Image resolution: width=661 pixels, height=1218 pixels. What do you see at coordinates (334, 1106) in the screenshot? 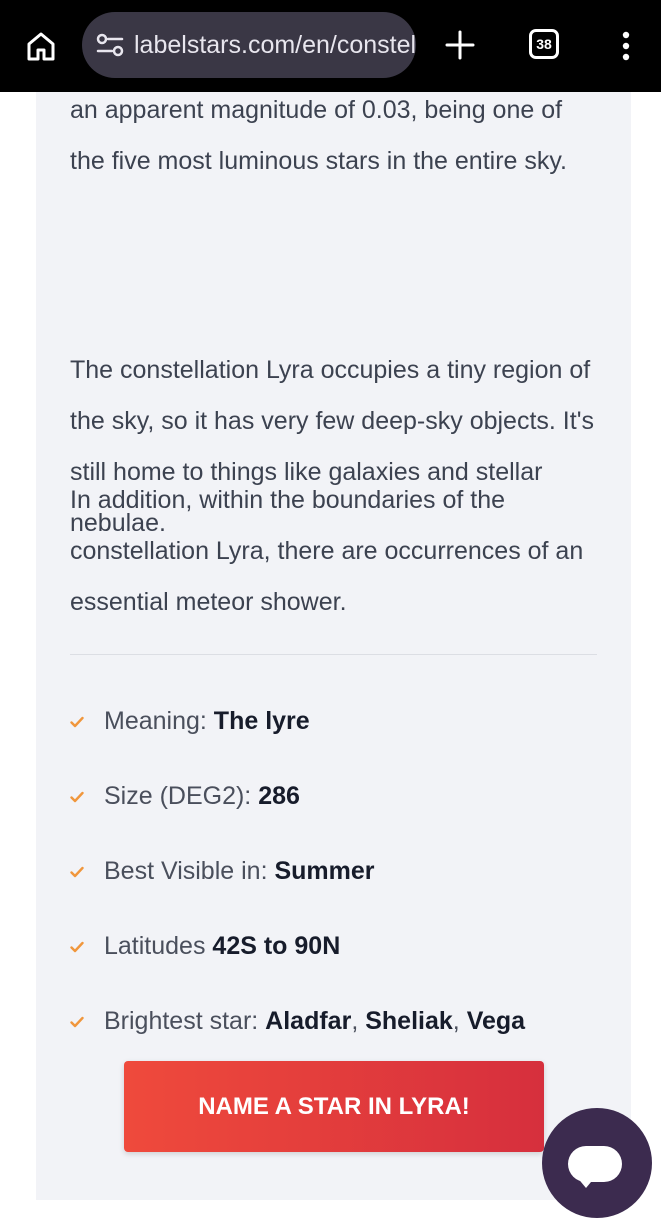
I see `name-a-star-button: NAME A STAR IN LYRA!` at bounding box center [334, 1106].